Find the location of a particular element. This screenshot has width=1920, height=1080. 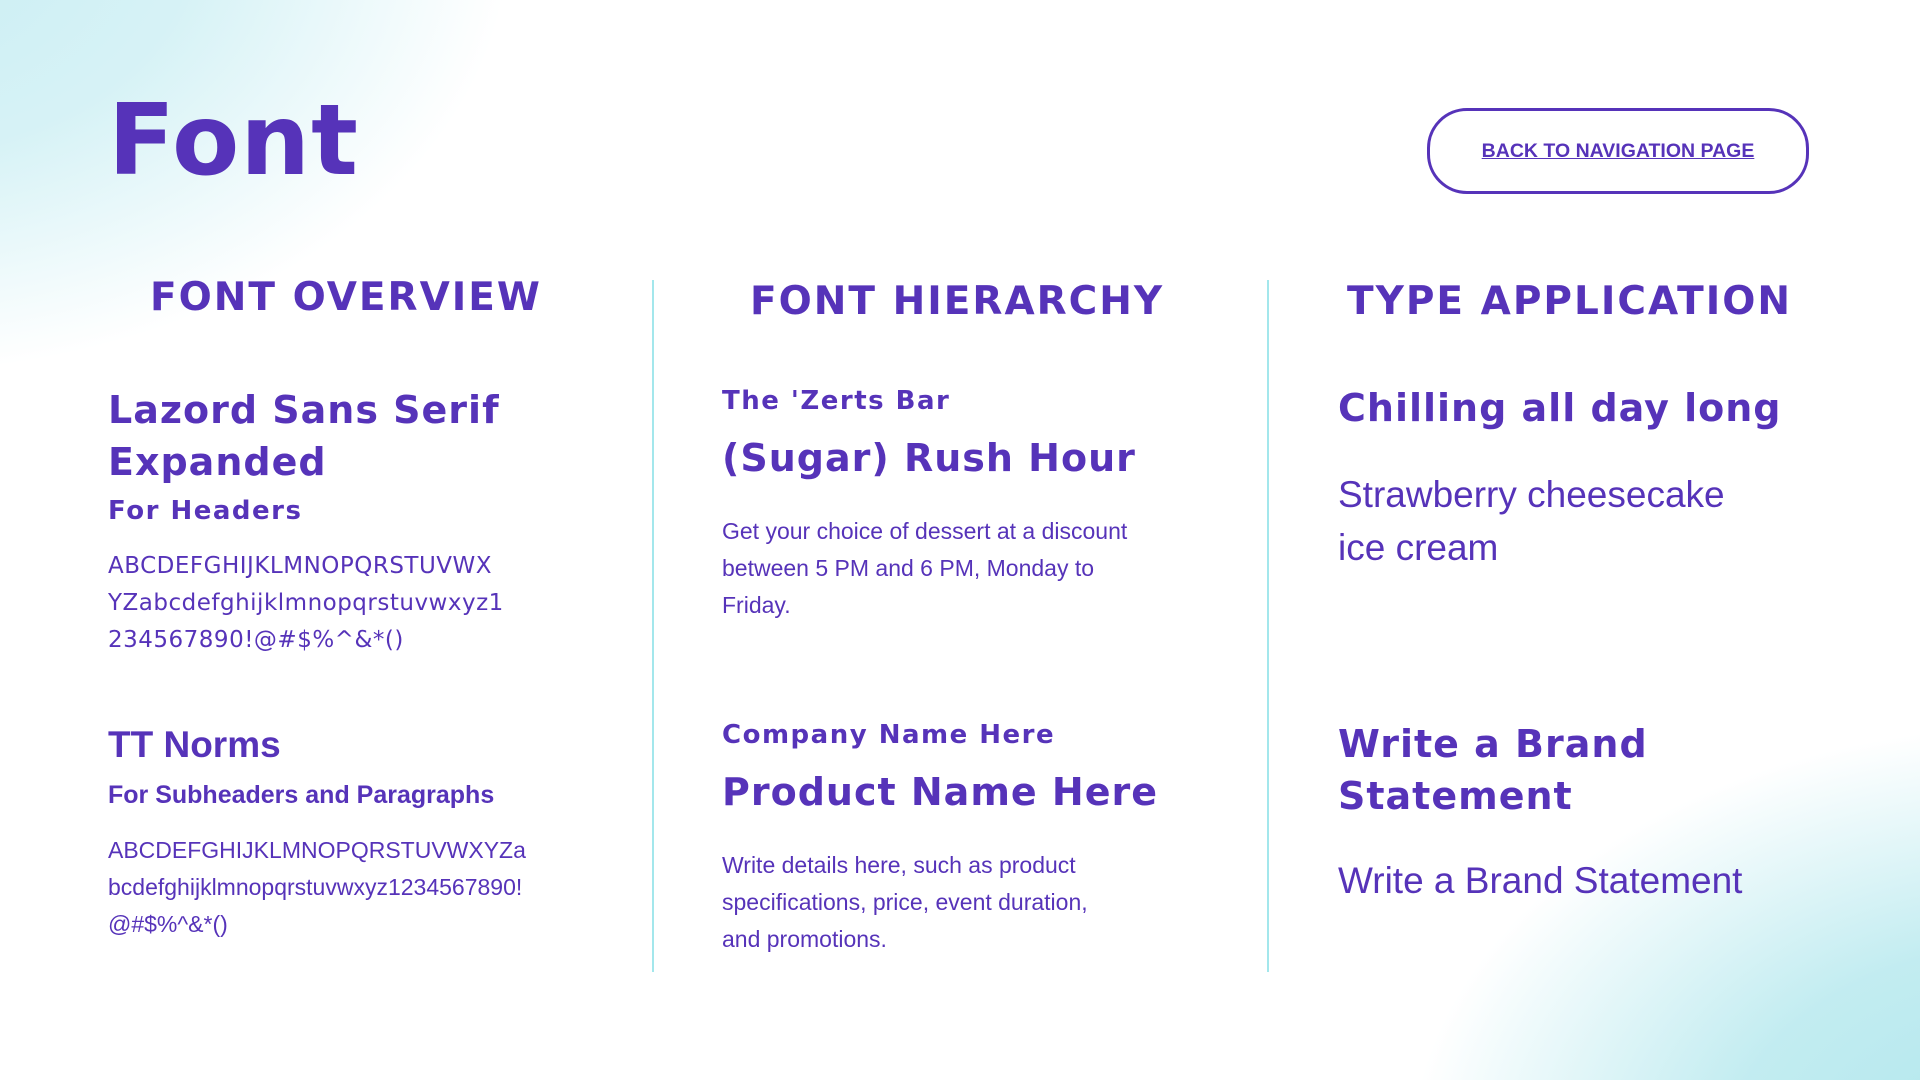

hierarchy-body-line: between 5 PM and 6 PM, Monday to is located at coordinates (908, 568).